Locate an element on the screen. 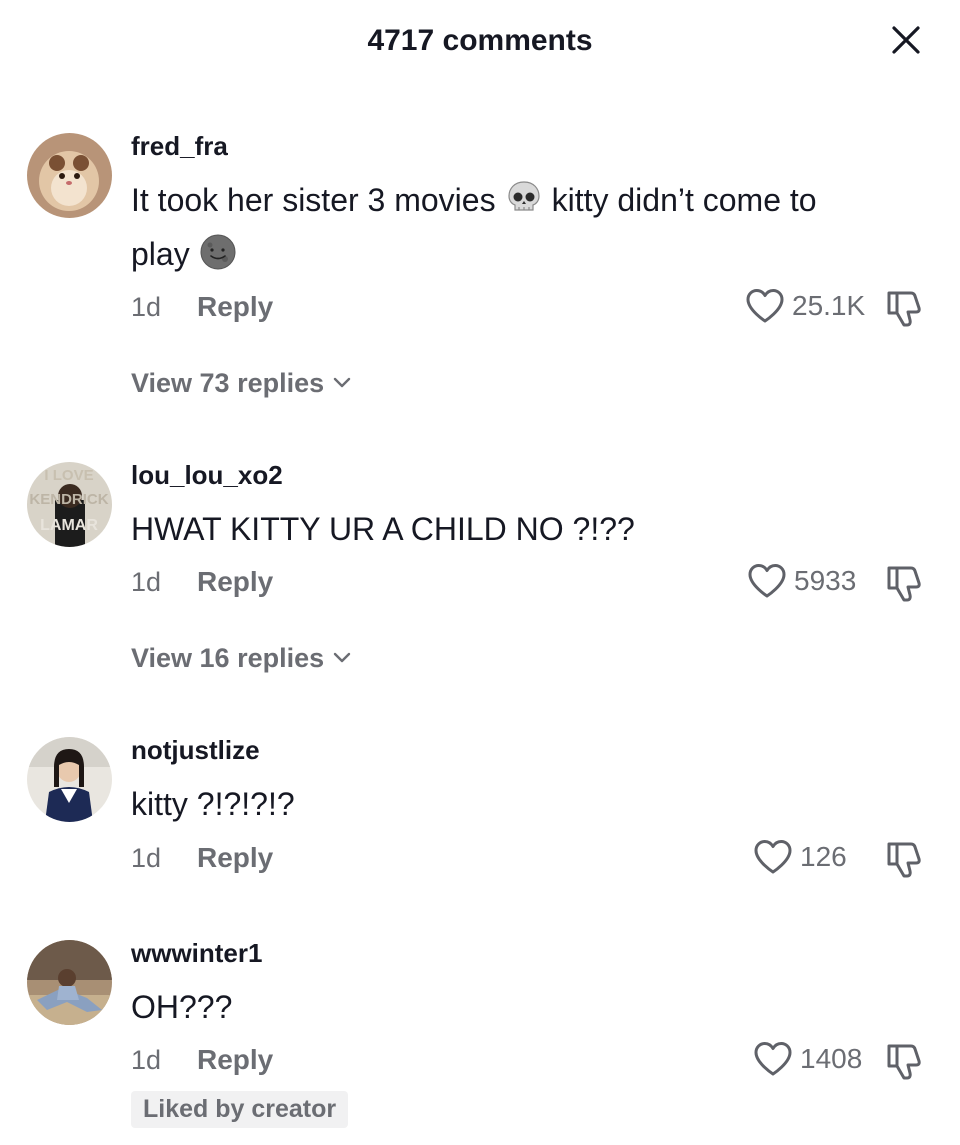 The height and width of the screenshot is (1145, 960). like-button: 1408 is located at coordinates (807, 1059).